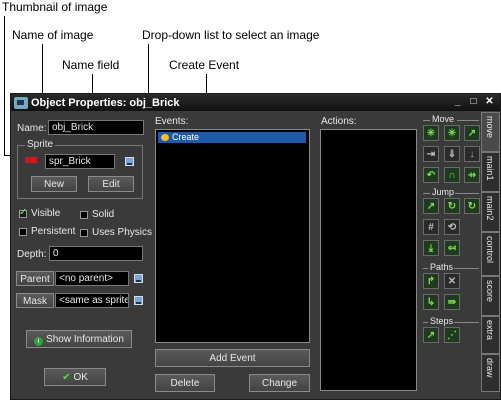  Describe the element at coordinates (66, 377) in the screenshot. I see `checkmark-icon: ✔` at that location.